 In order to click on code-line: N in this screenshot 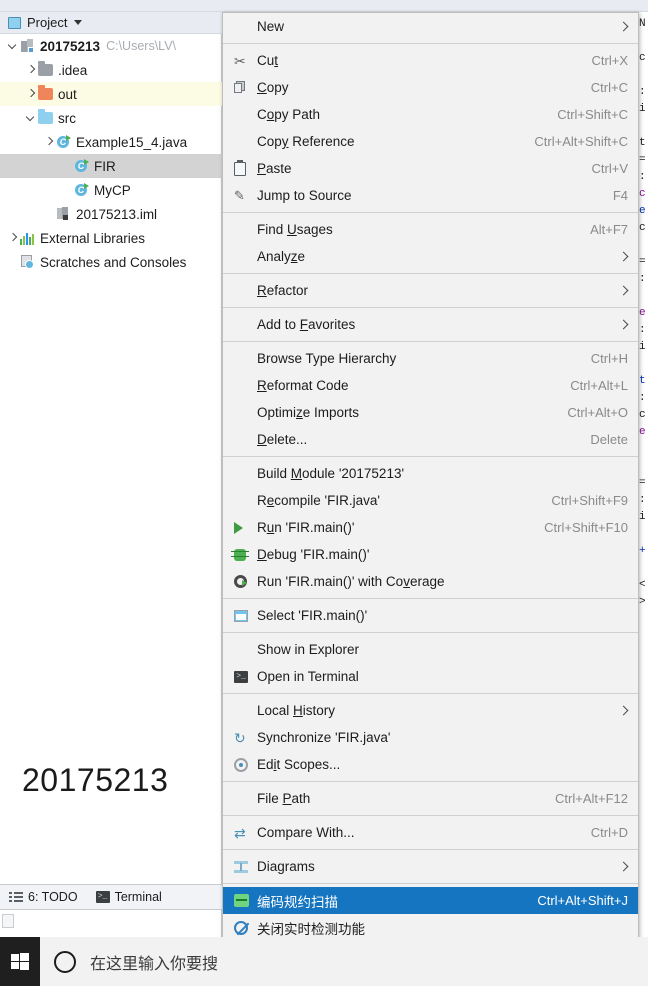, I will do `click(642, 24)`.